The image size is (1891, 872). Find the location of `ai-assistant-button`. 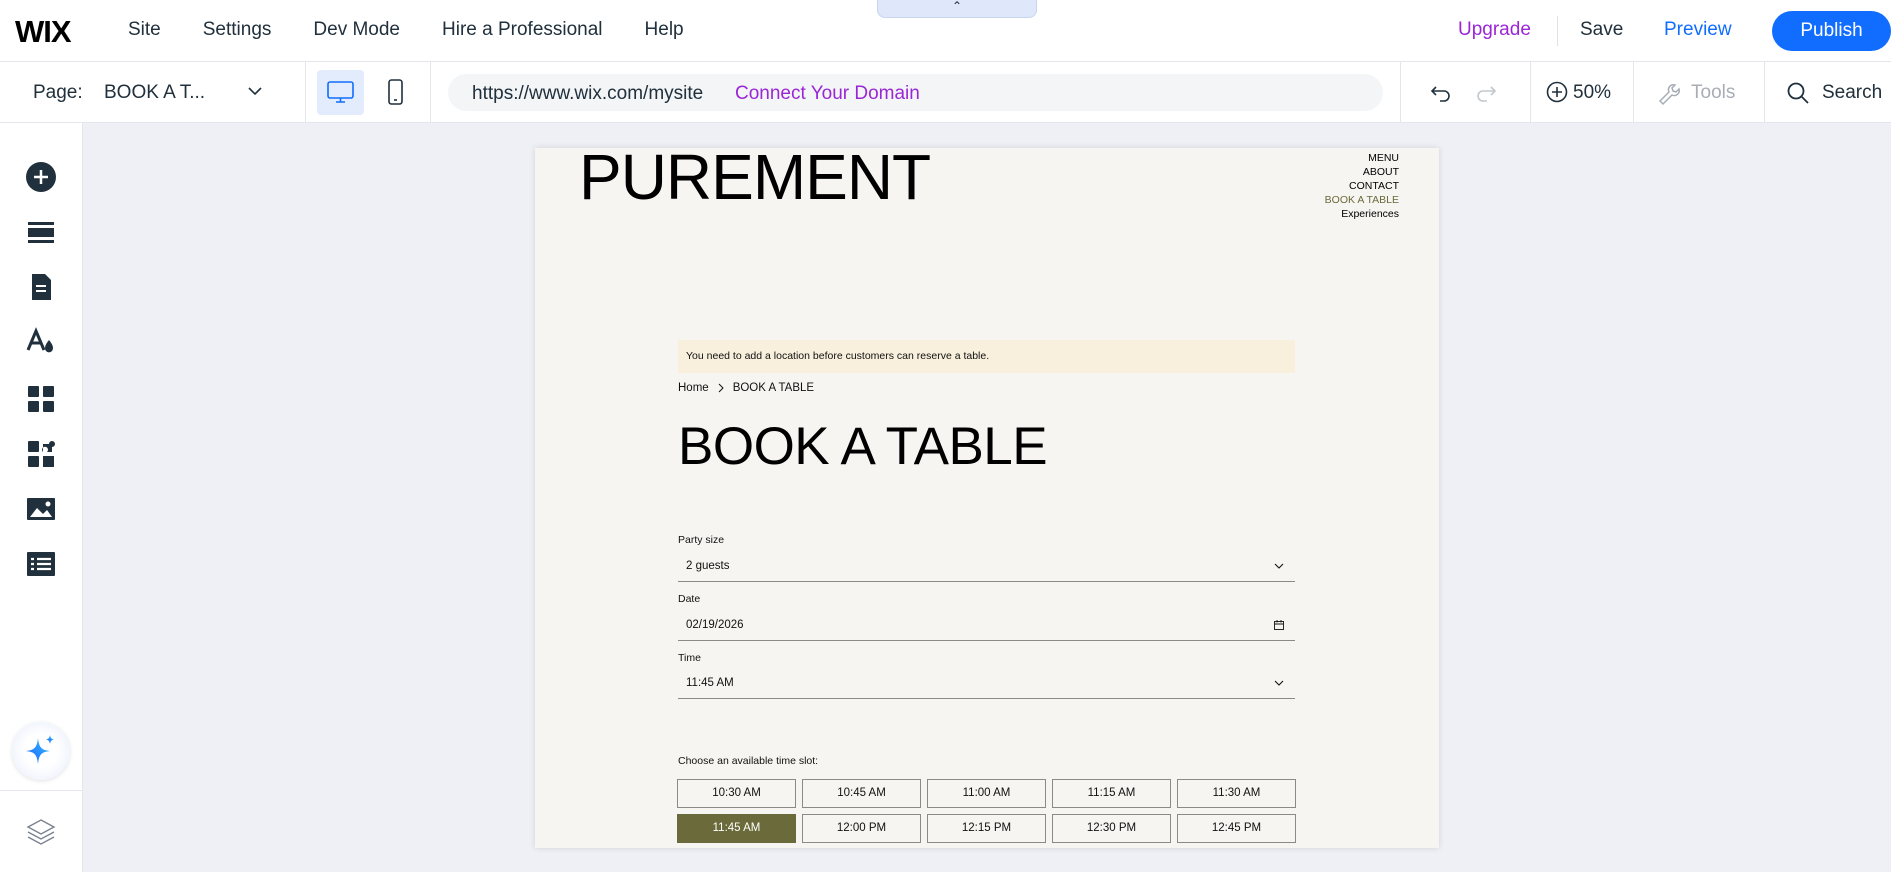

ai-assistant-button is located at coordinates (41, 751).